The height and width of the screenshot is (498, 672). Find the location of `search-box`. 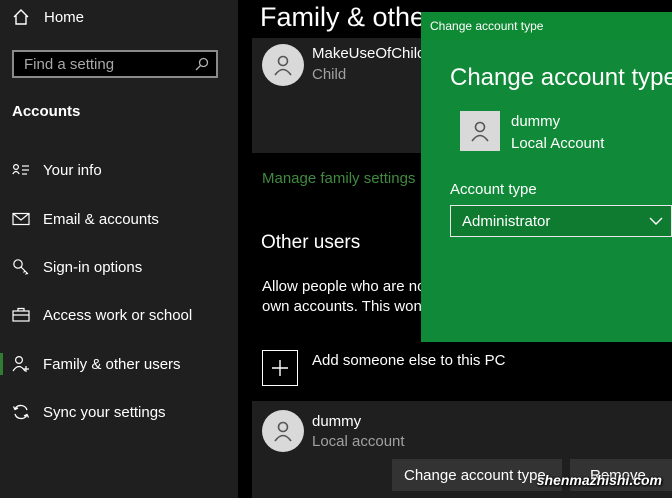

search-box is located at coordinates (115, 64).